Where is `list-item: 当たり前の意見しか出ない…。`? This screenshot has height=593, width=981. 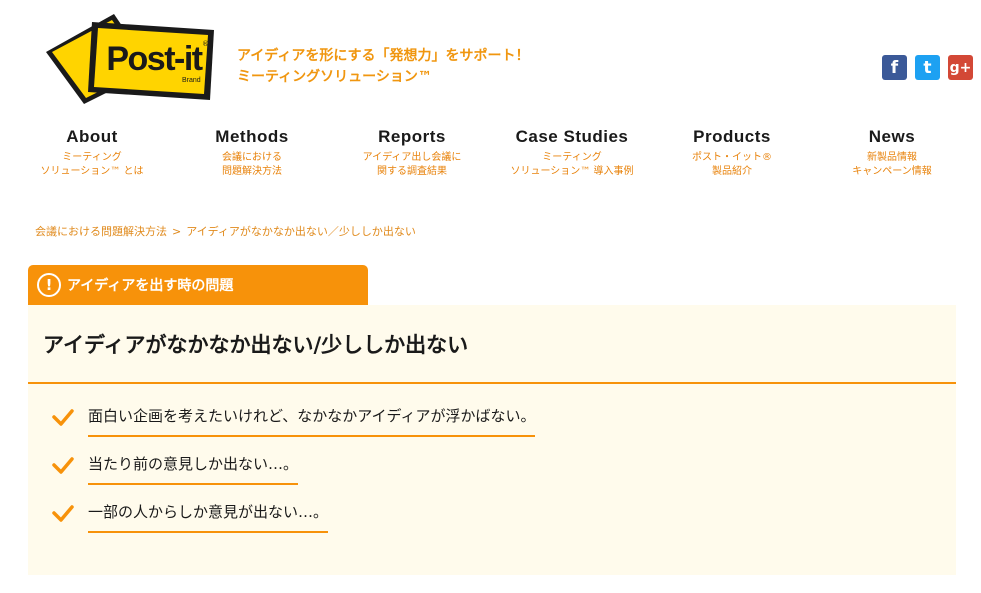
list-item: 当たり前の意見しか出ない…。 is located at coordinates (293, 475).